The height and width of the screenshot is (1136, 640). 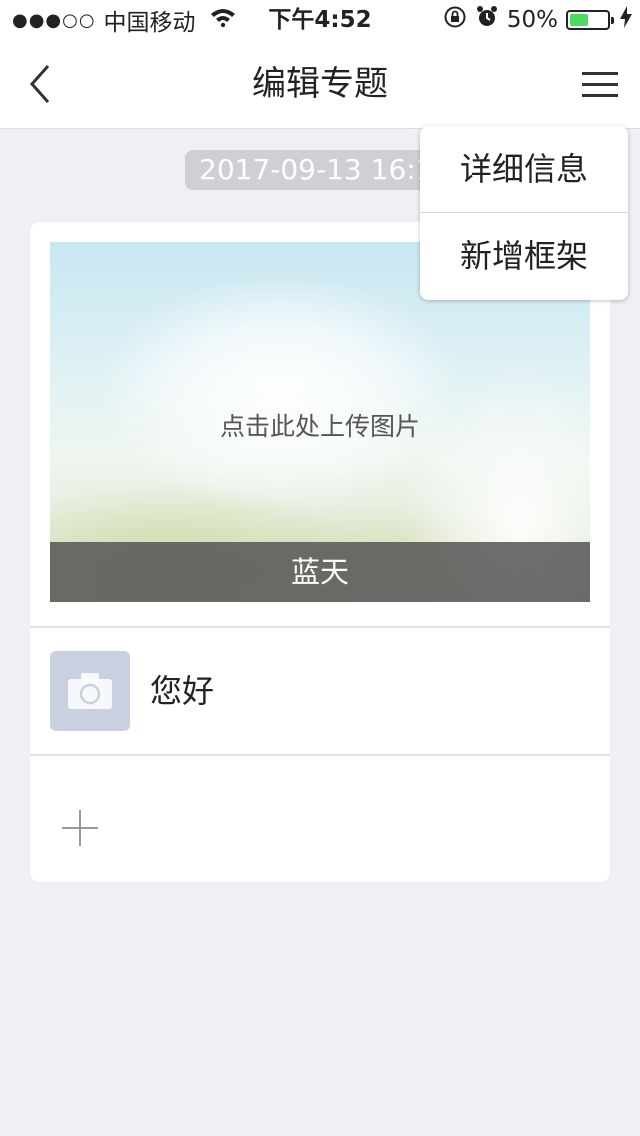 I want to click on item-label: 您好, so click(x=182, y=691).